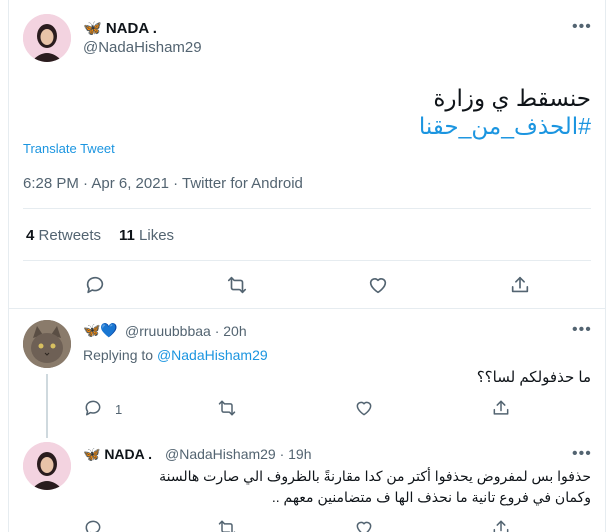  Describe the element at coordinates (119, 409) in the screenshot. I see `reply-count: 1` at that location.